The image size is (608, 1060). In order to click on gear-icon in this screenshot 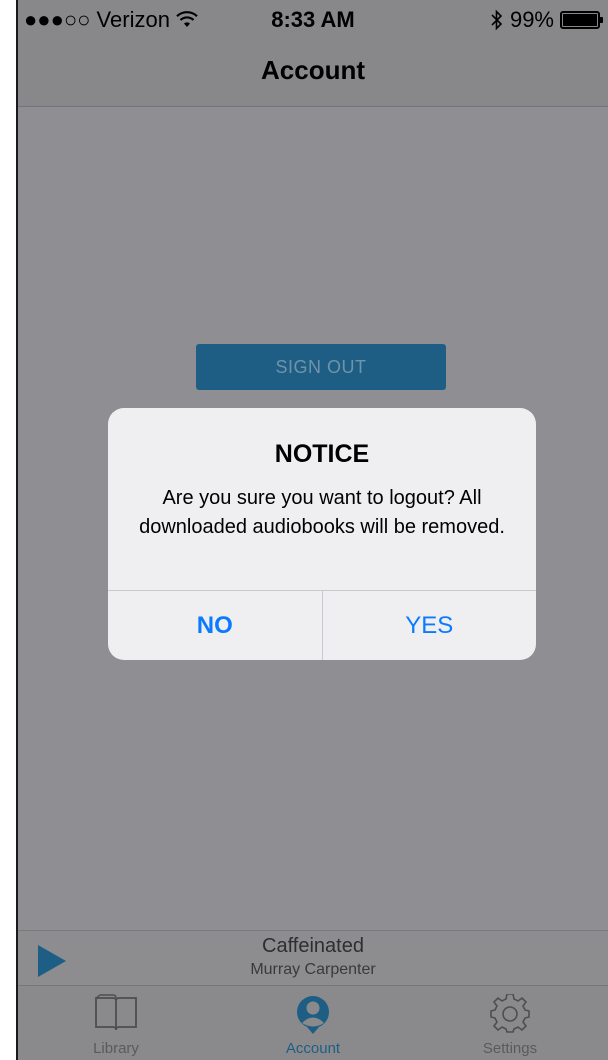, I will do `click(510, 1013)`.